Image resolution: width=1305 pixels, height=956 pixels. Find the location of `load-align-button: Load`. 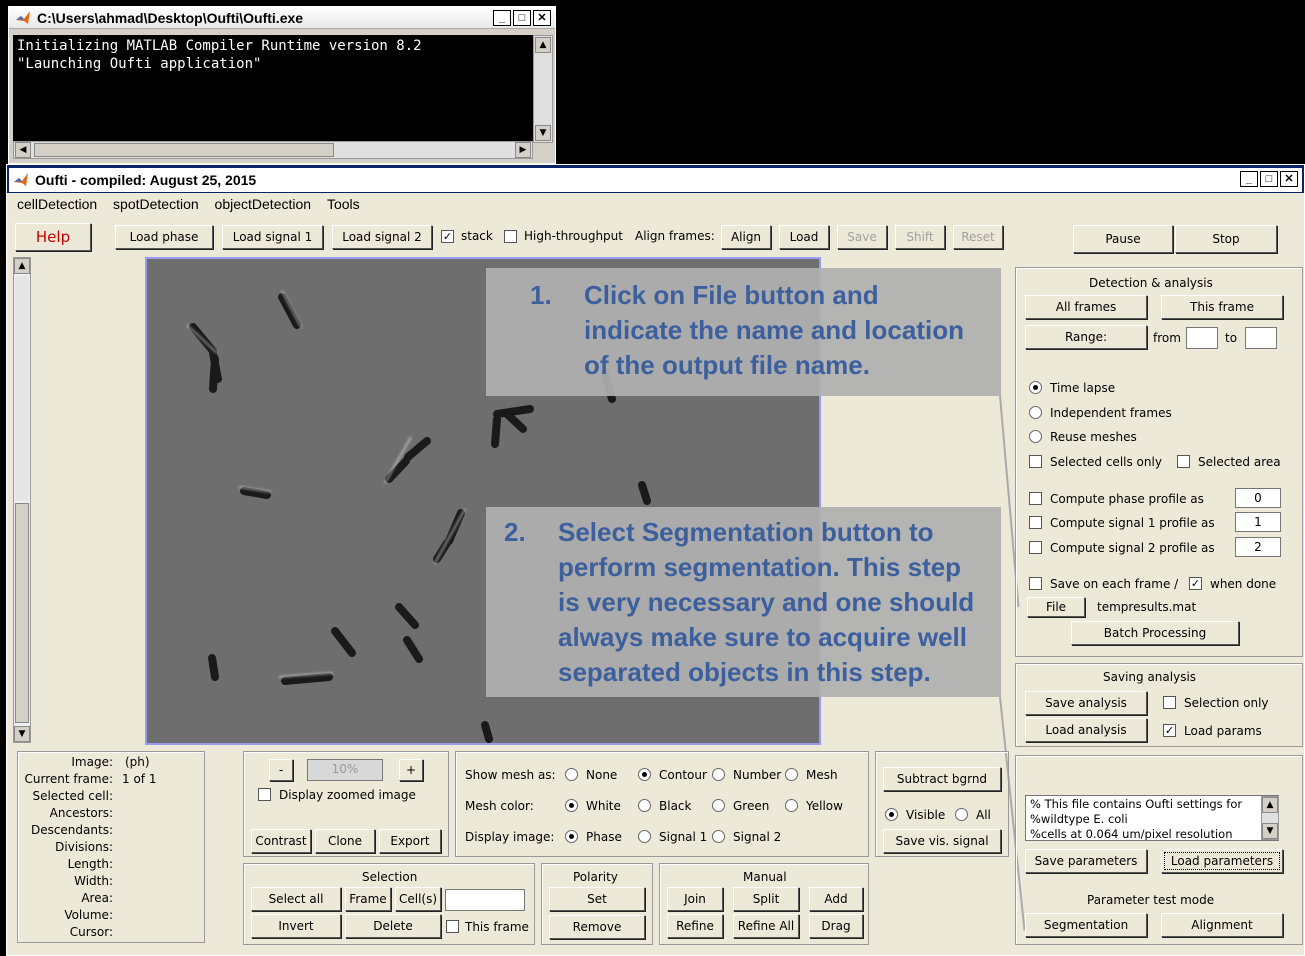

load-align-button: Load is located at coordinates (804, 237).